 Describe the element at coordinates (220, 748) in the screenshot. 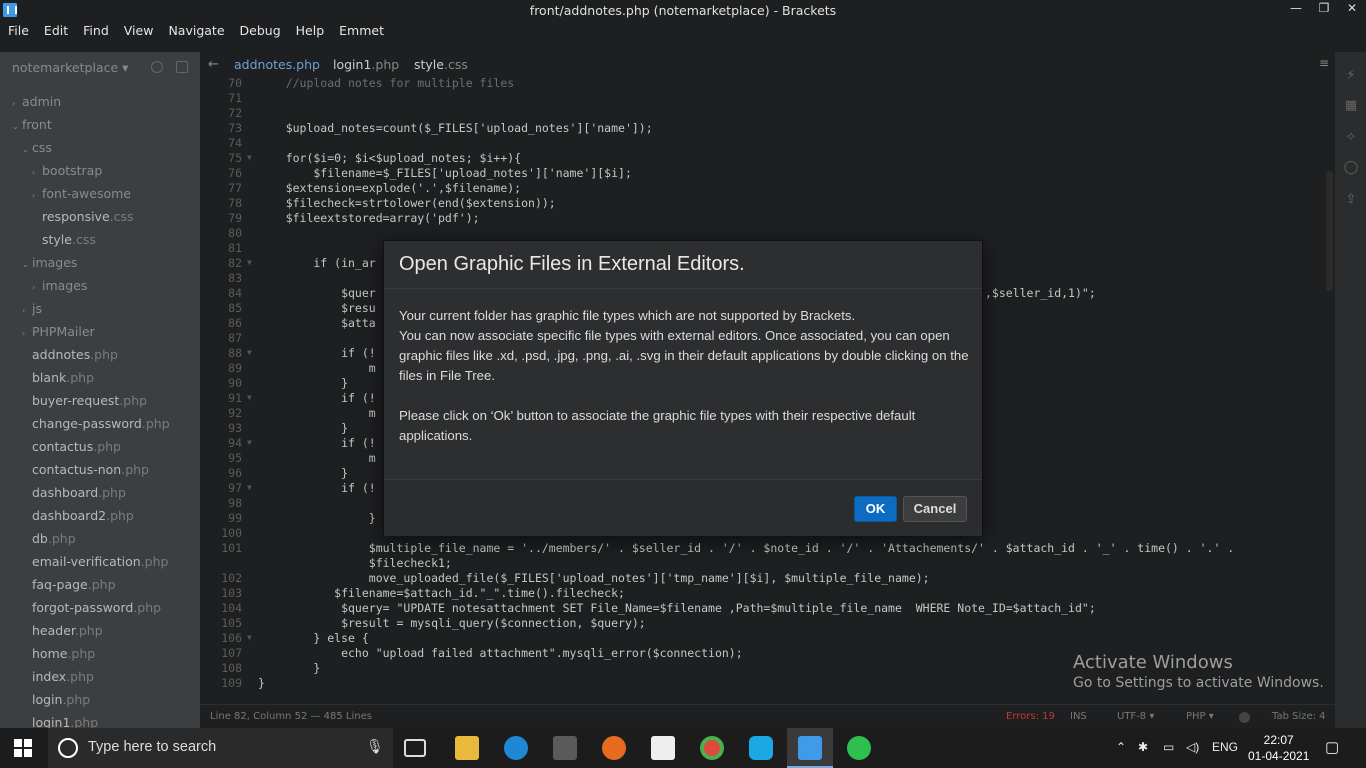

I see `taskbar-search-box: Type here to search 🎙` at that location.